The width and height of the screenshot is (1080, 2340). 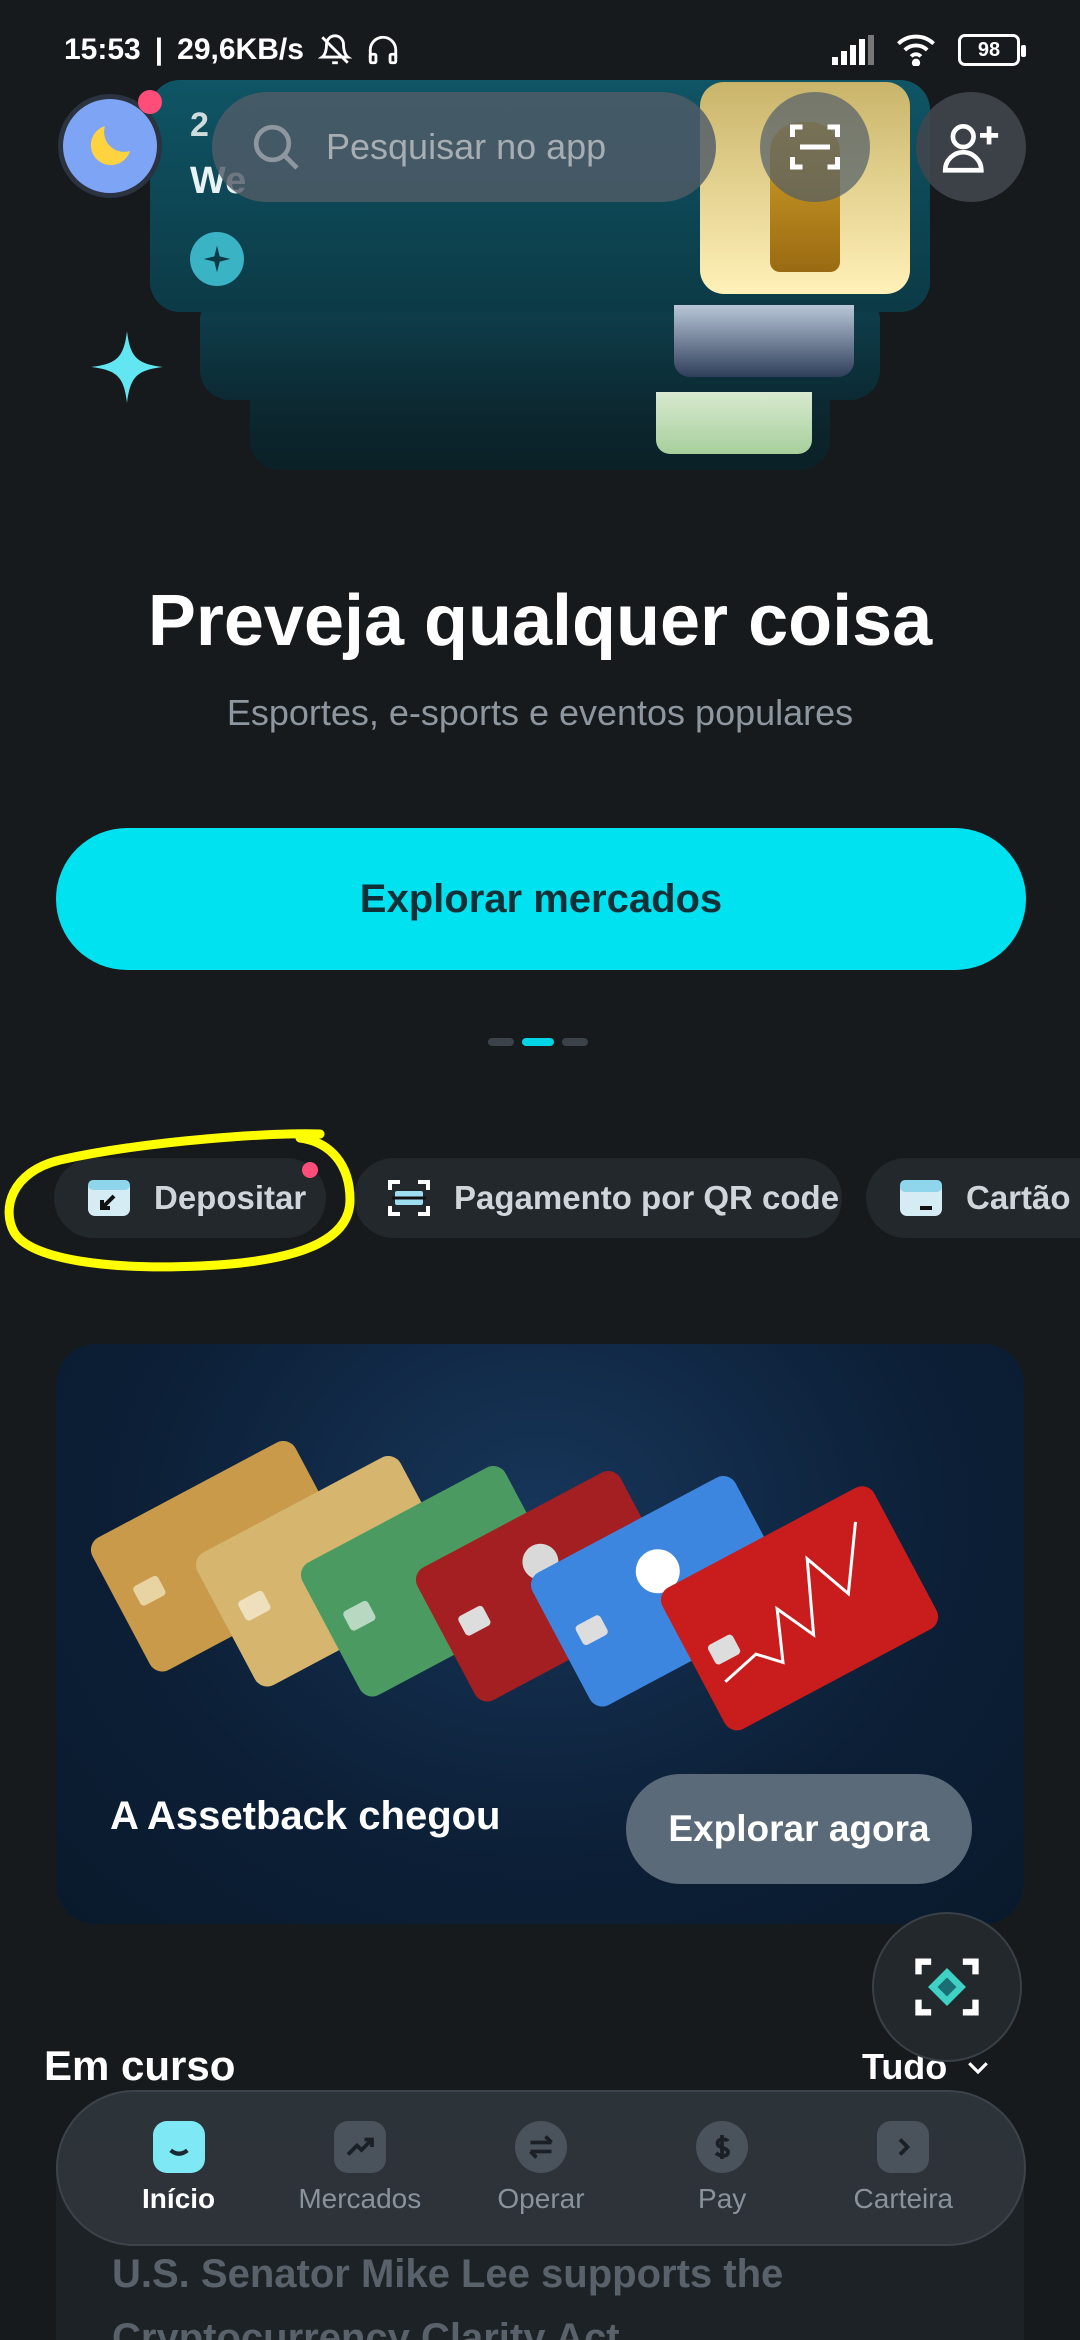 I want to click on qr-scan-icon, so click(x=409, y=1198).